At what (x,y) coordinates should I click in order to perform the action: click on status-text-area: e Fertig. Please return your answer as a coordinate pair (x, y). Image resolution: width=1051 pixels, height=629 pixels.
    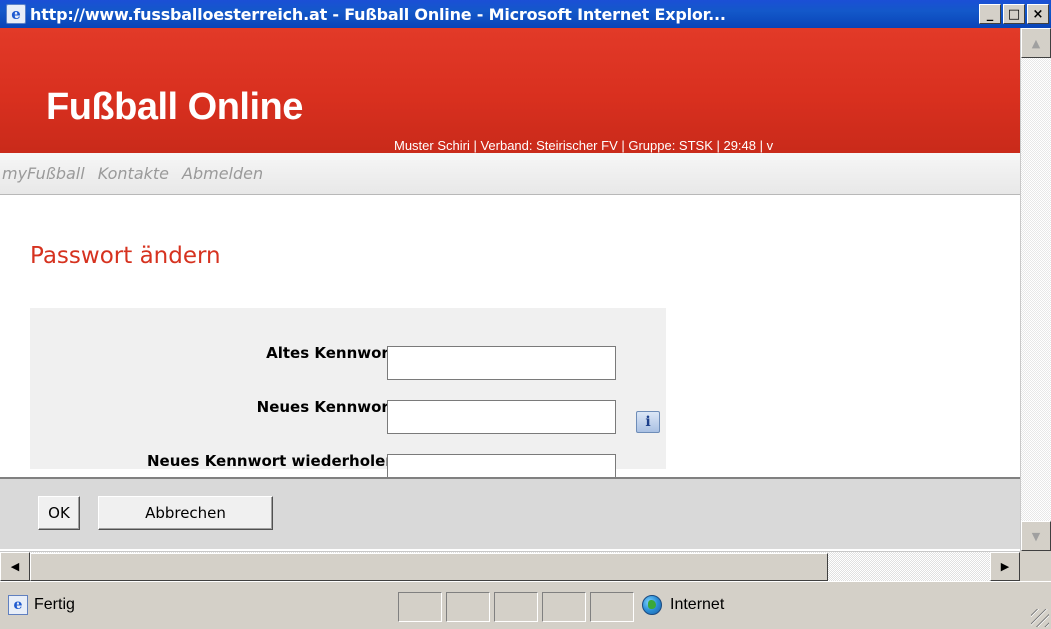
    Looking at the image, I should click on (41, 605).